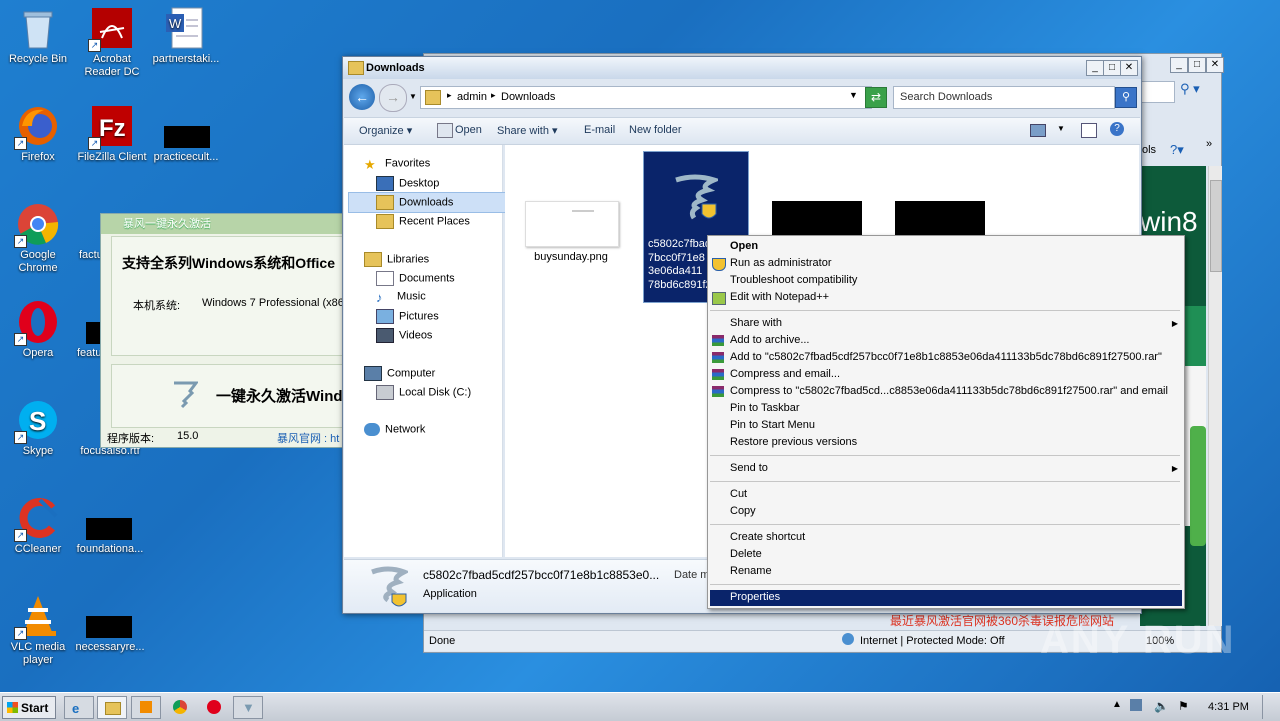 The image size is (1280, 721). What do you see at coordinates (738, 494) in the screenshot?
I see `menu-cut: Cut` at bounding box center [738, 494].